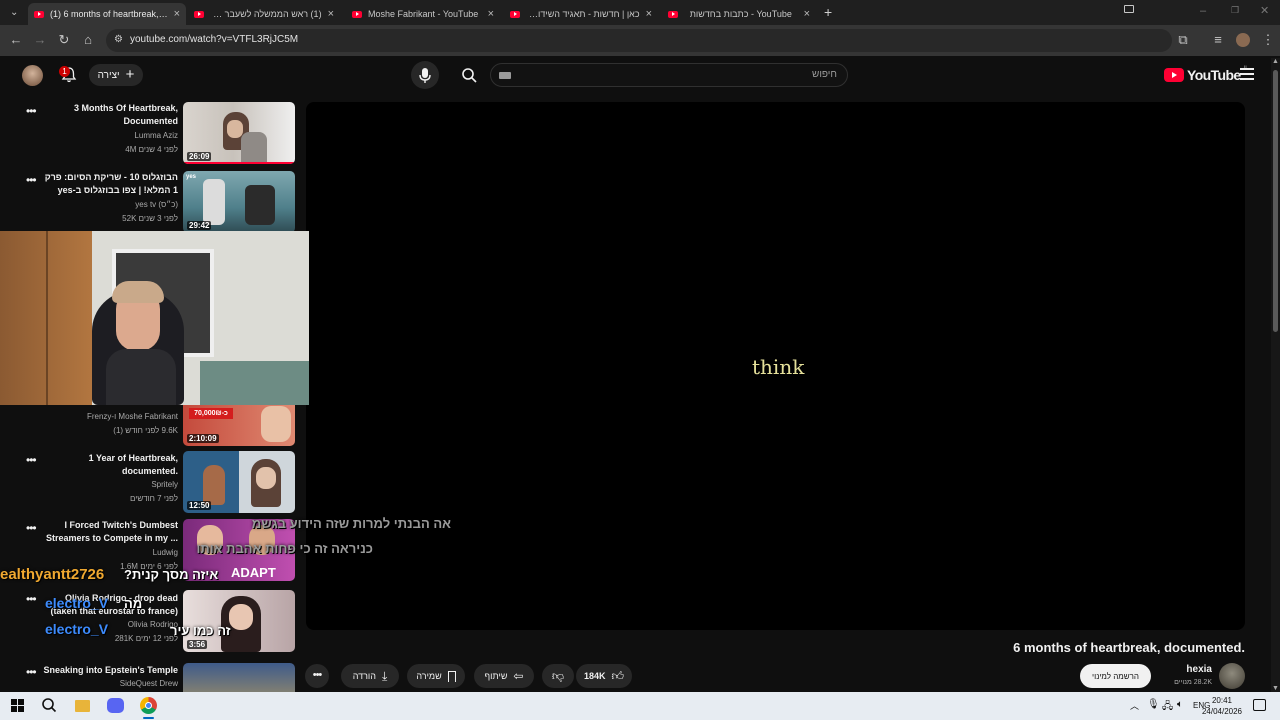 This screenshot has width=1280, height=720. Describe the element at coordinates (108, 465) in the screenshot. I see `recommendation-title: 1 Year of Heartbreak, documented.` at that location.